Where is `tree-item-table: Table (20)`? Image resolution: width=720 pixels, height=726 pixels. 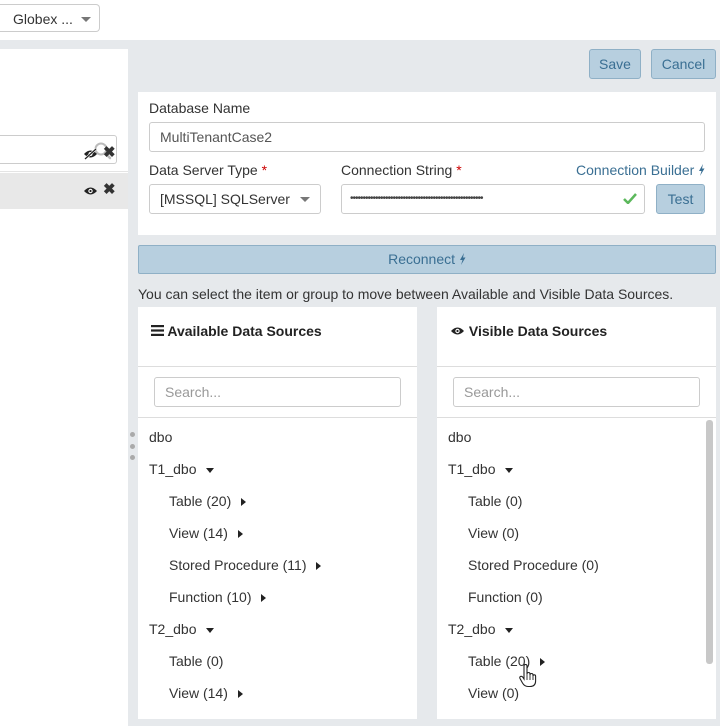 tree-item-table: Table (20) is located at coordinates (208, 501).